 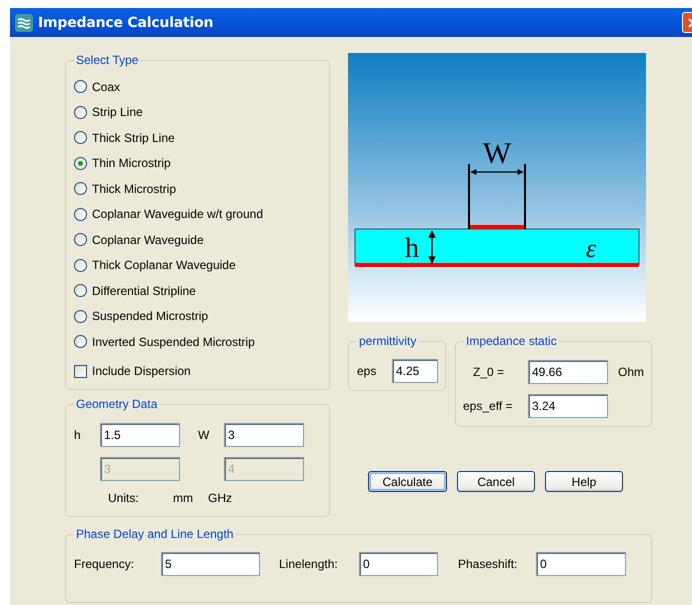 I want to click on conductor-strip, so click(x=497, y=227).